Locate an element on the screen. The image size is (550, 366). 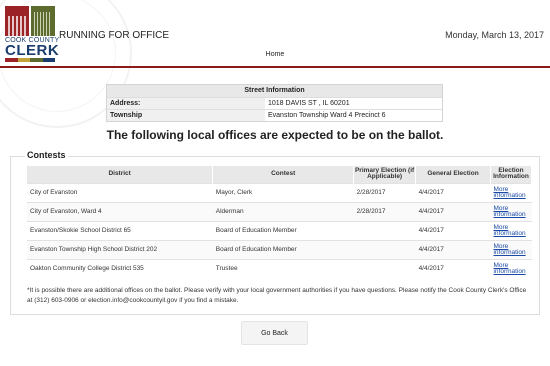
go-back-button: Go Back is located at coordinates (274, 333).